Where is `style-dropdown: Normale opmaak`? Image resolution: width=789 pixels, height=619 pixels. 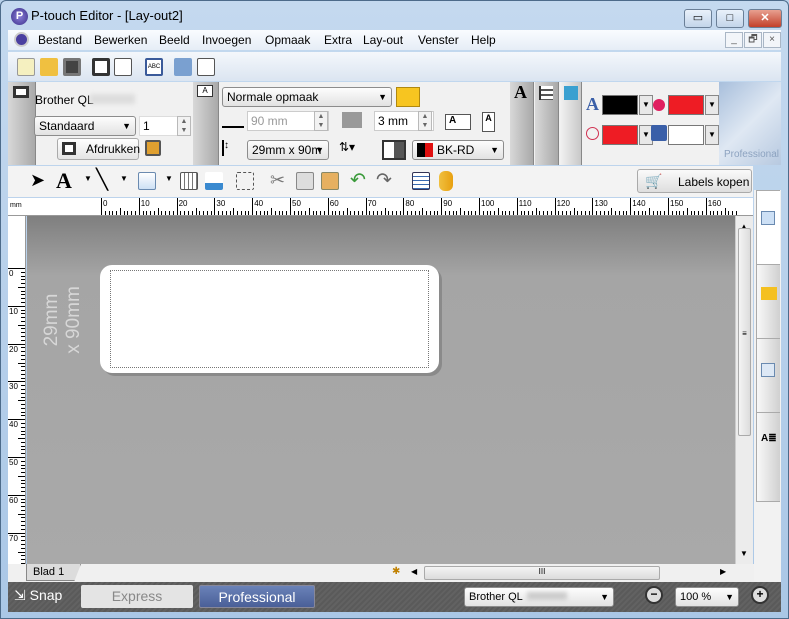 style-dropdown: Normale opmaak is located at coordinates (307, 97).